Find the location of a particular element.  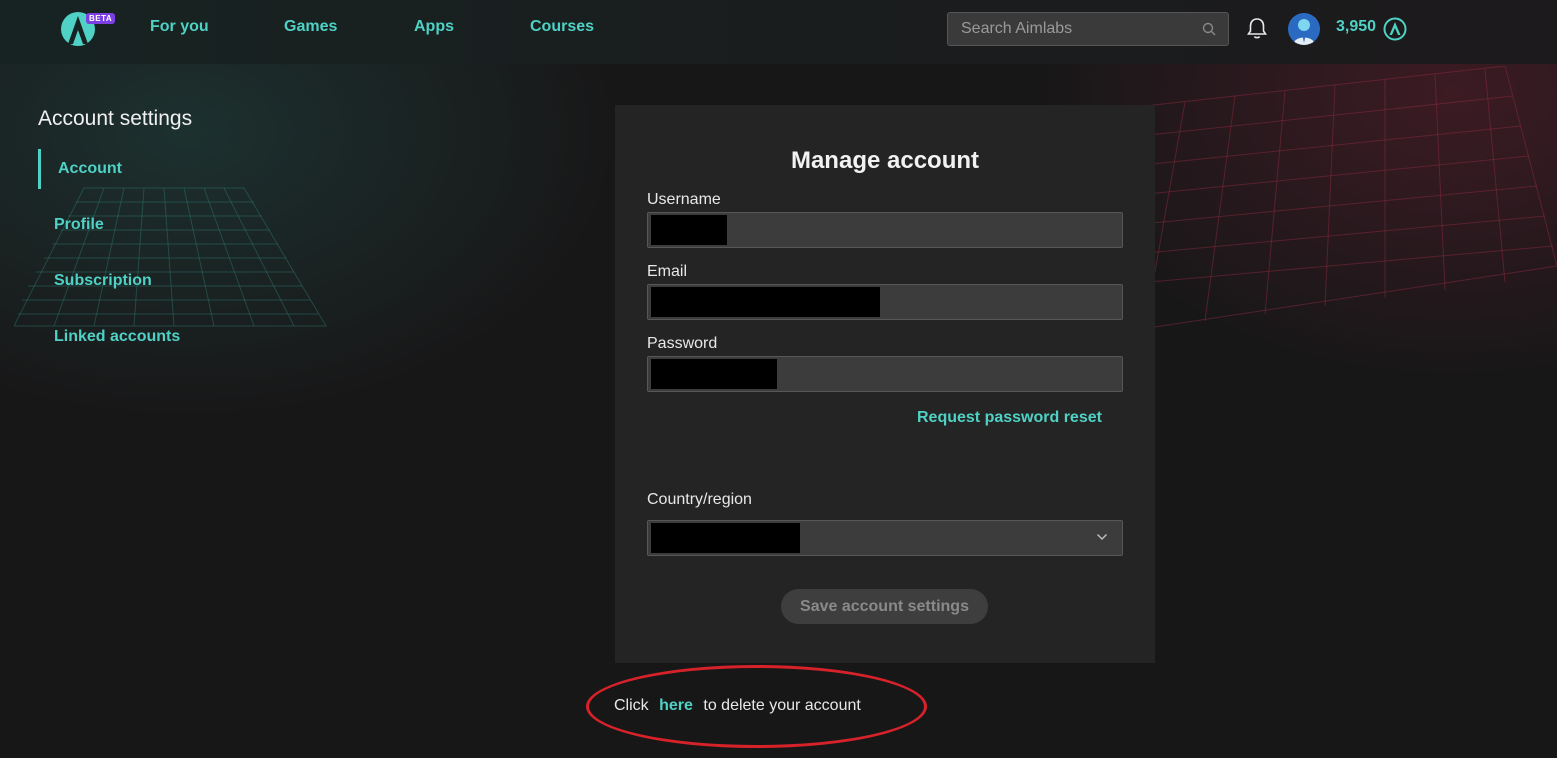

bell-icon is located at coordinates (1257, 28).